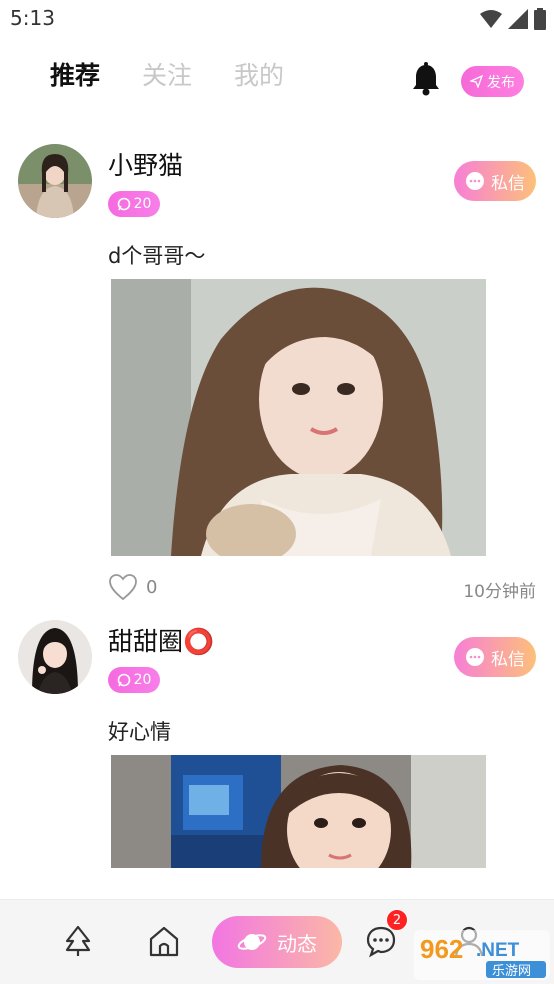 This screenshot has width=554, height=984. What do you see at coordinates (152, 587) in the screenshot?
I see `like-count: 0` at bounding box center [152, 587].